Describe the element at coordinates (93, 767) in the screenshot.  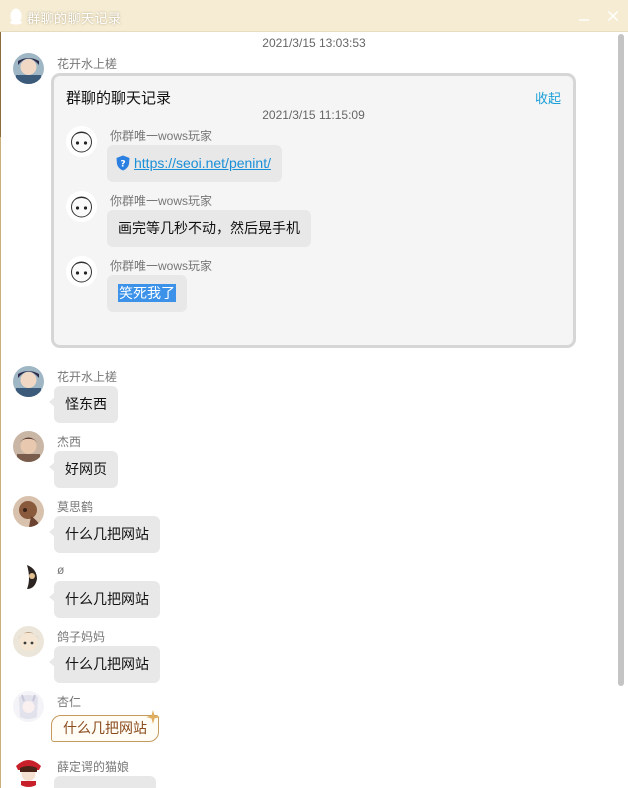
I see `sender-name: 薛定谔的猫娘` at that location.